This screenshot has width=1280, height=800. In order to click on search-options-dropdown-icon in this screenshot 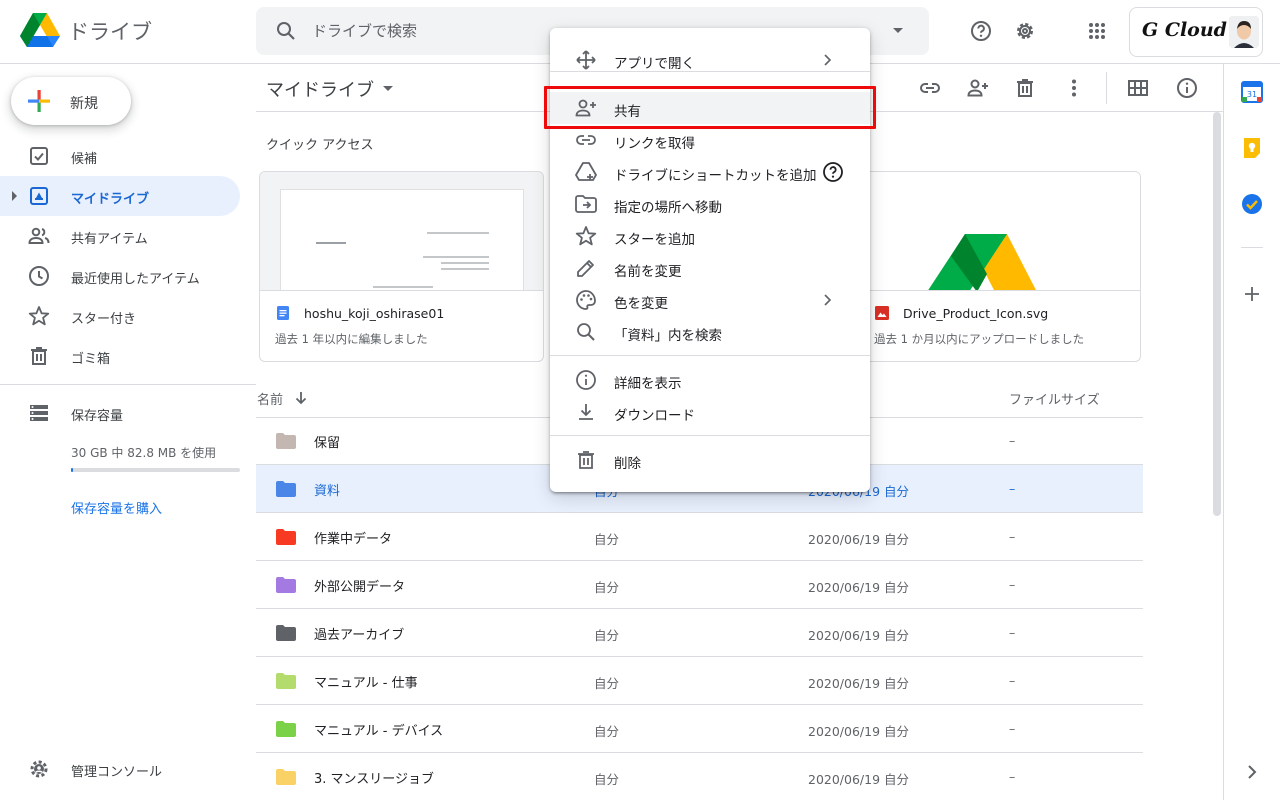, I will do `click(898, 30)`.